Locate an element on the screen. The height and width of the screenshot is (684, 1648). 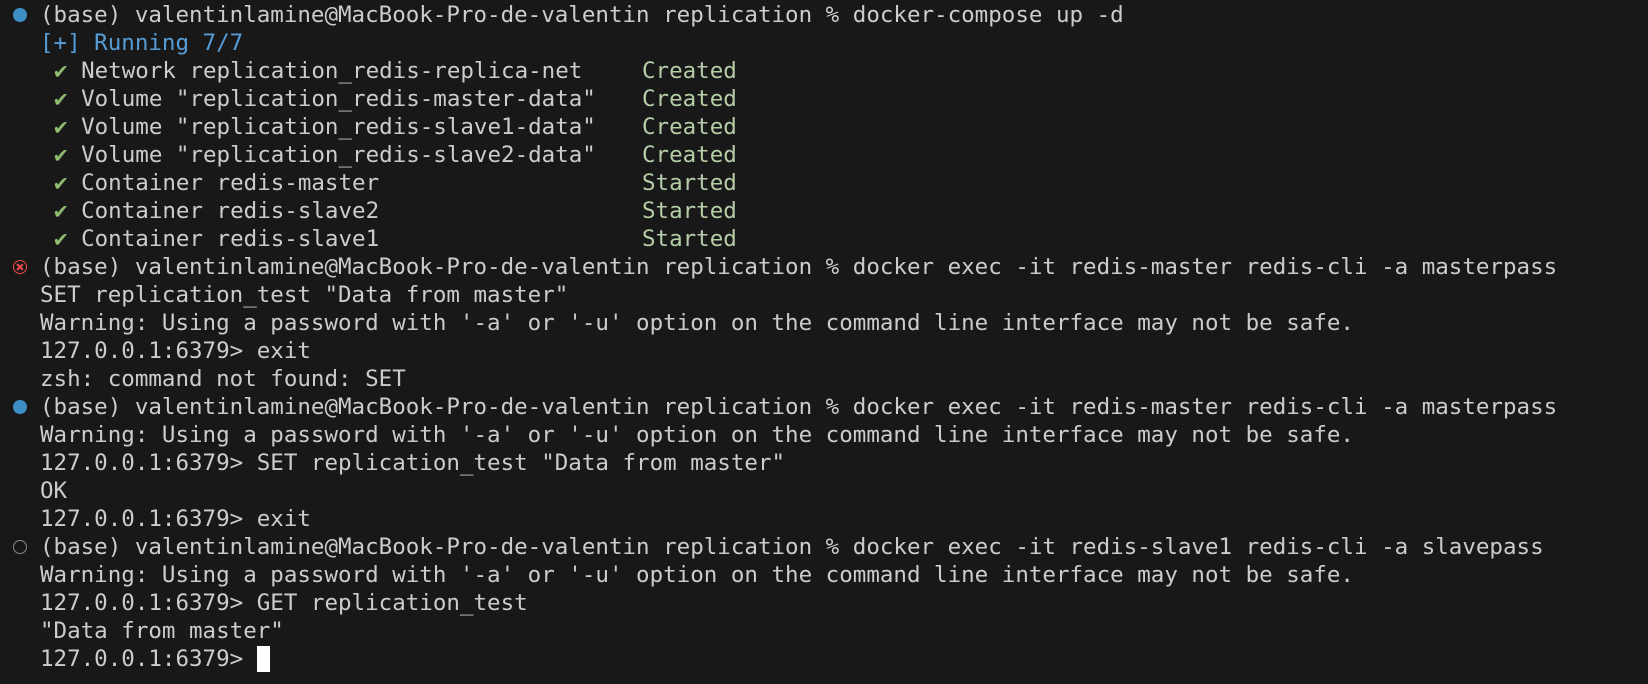
output-line: 127.0.0.1:6379> GET replication_test is located at coordinates (824, 603).